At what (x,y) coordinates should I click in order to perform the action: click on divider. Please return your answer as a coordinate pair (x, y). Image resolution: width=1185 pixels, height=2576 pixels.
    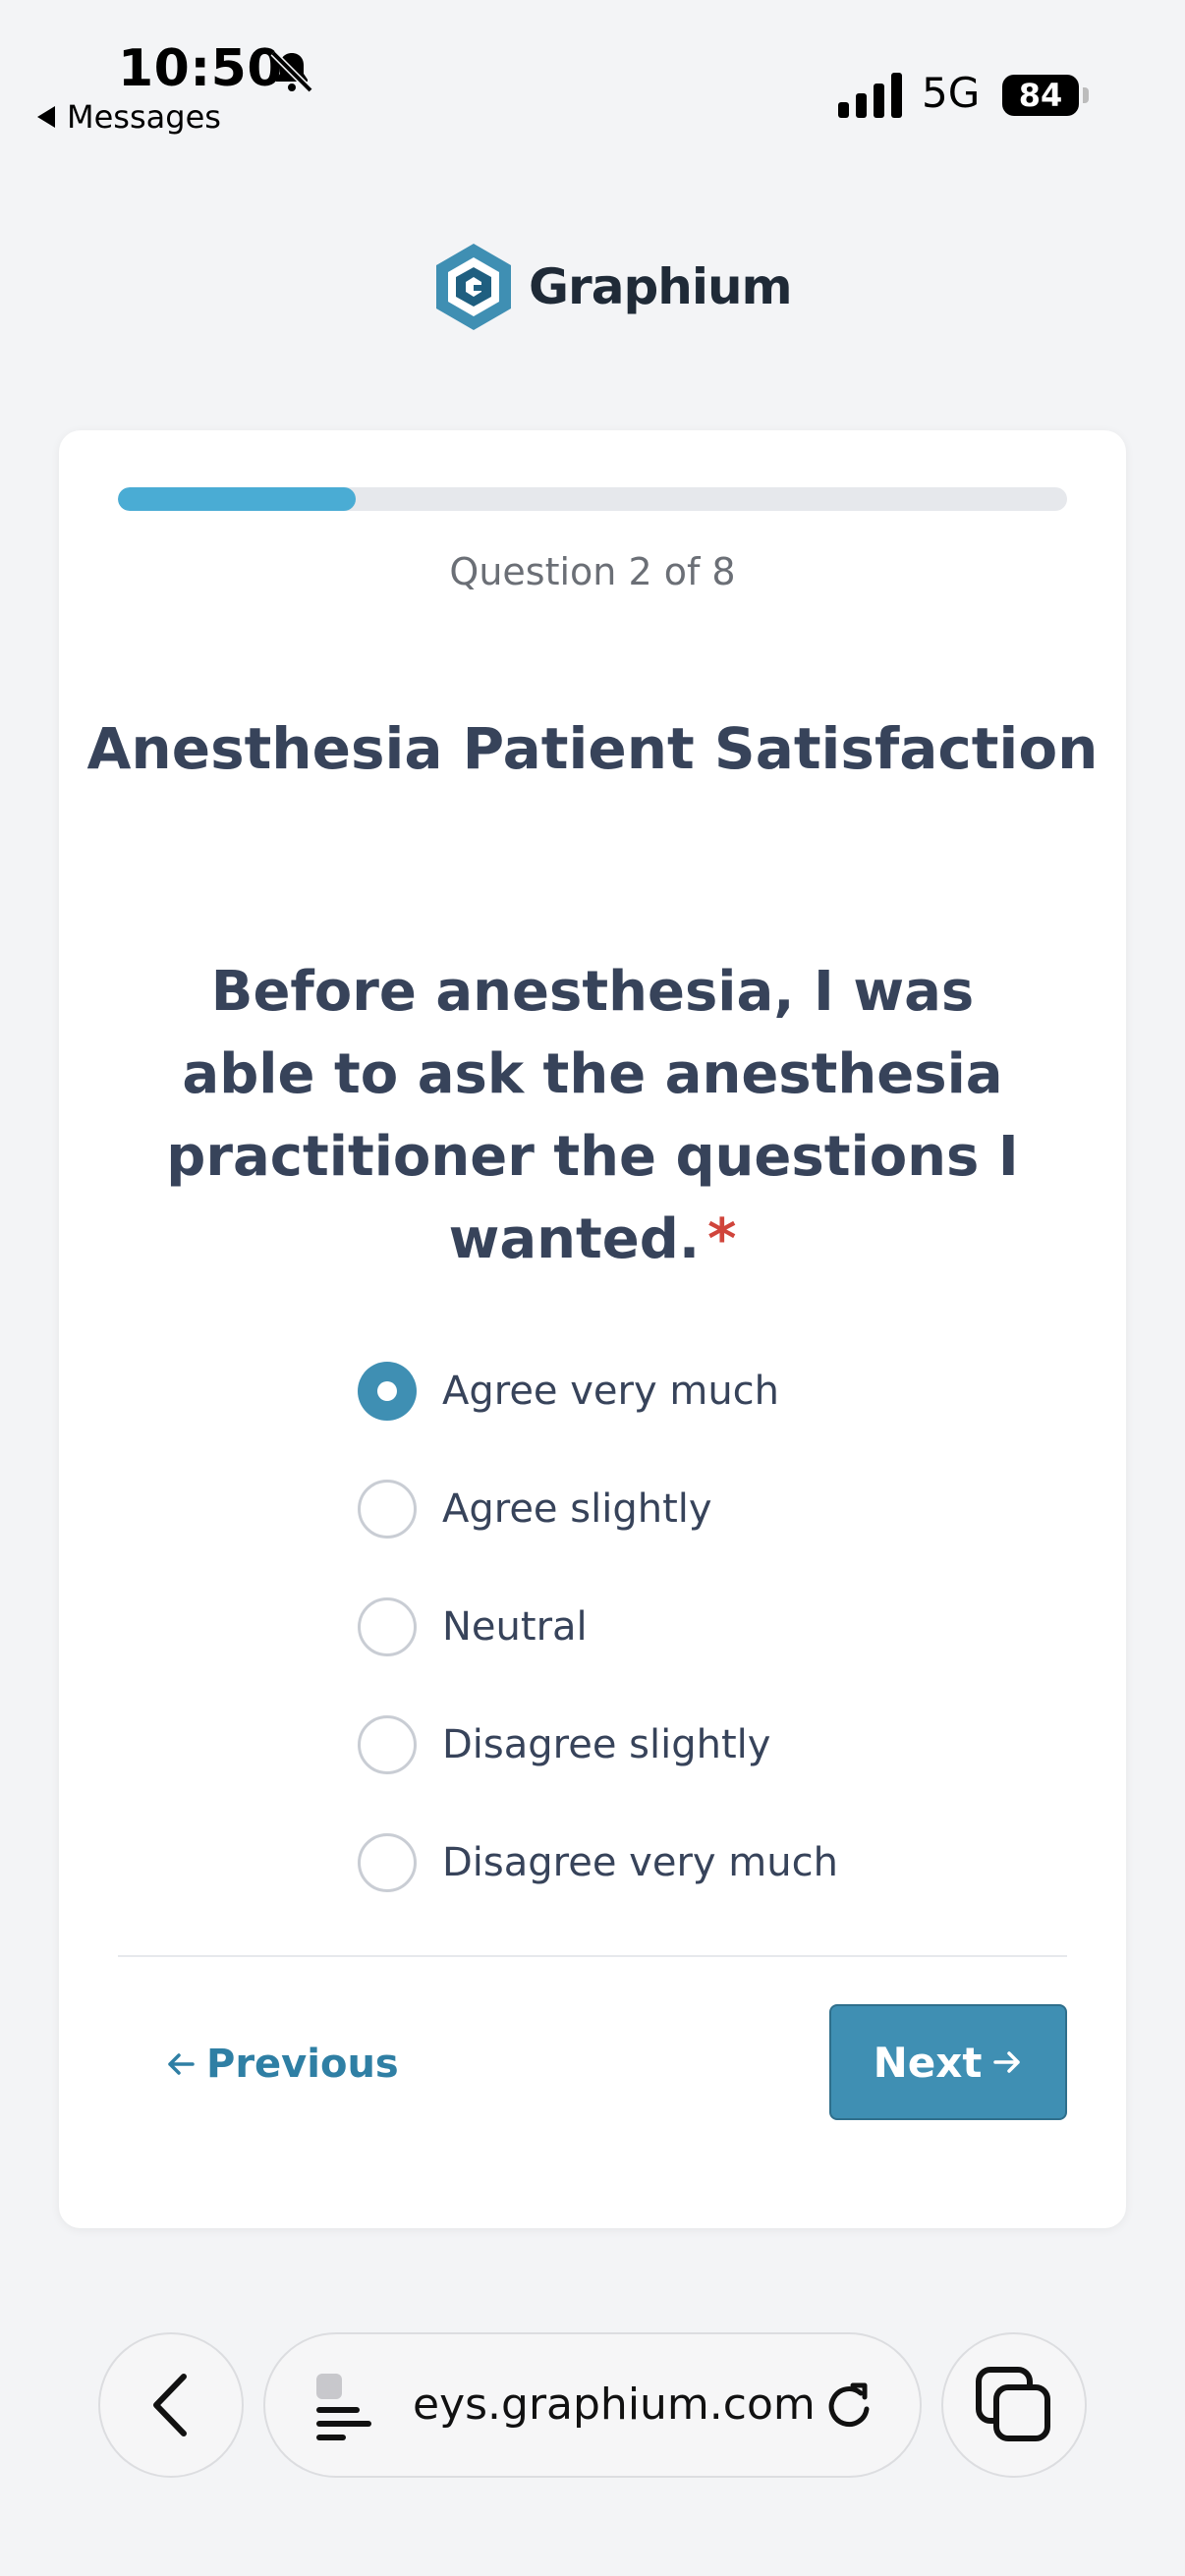
    Looking at the image, I should click on (592, 1956).